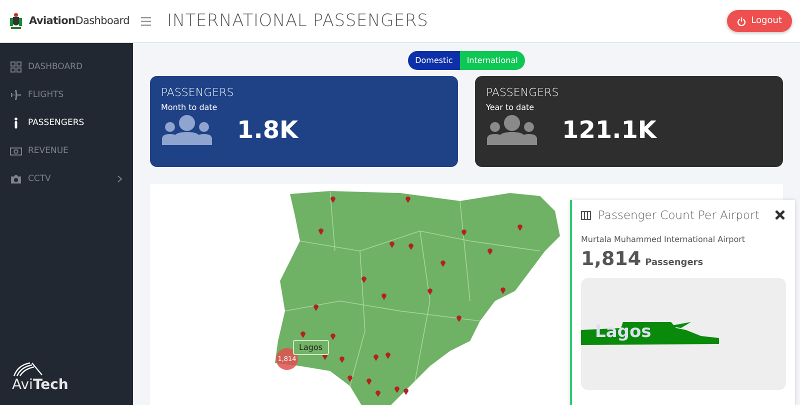  Describe the element at coordinates (16, 95) in the screenshot. I see `airplane-icon` at that location.